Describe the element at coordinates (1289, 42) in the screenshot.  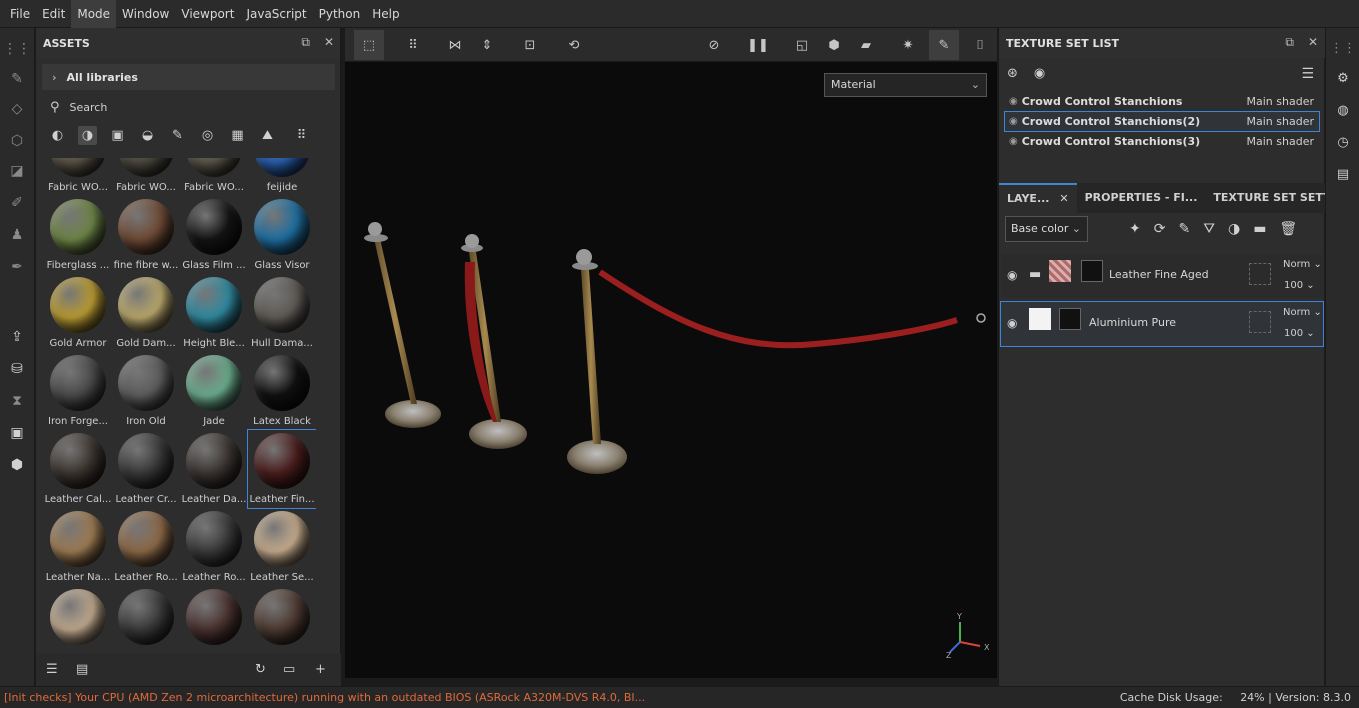
I see `undock-icon: ⧉` at that location.